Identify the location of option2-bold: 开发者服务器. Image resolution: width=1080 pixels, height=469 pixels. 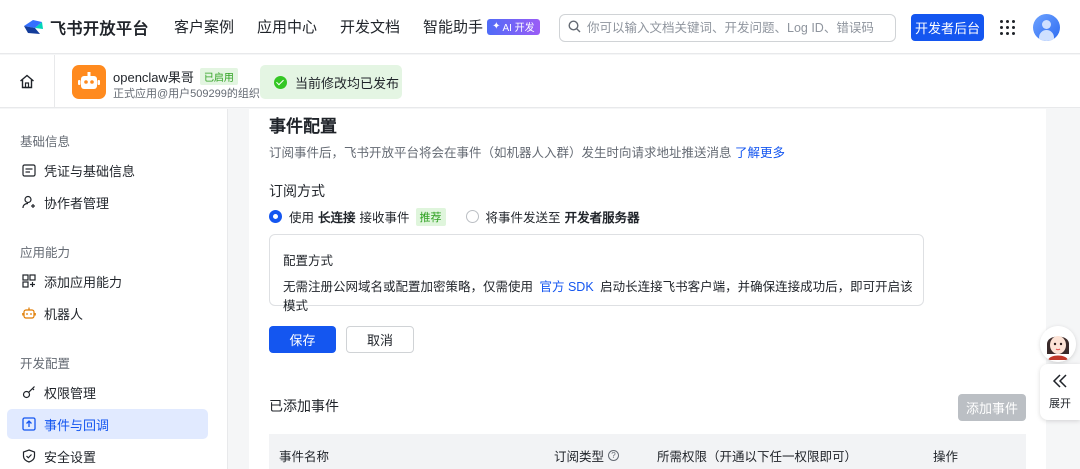
(602, 218).